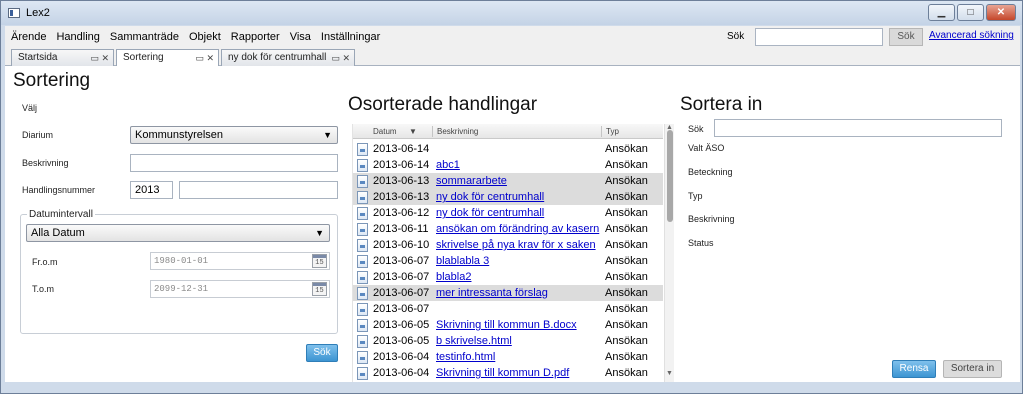 This screenshot has height=394, width=1023. What do you see at coordinates (234, 163) in the screenshot?
I see `beskrivning-input` at bounding box center [234, 163].